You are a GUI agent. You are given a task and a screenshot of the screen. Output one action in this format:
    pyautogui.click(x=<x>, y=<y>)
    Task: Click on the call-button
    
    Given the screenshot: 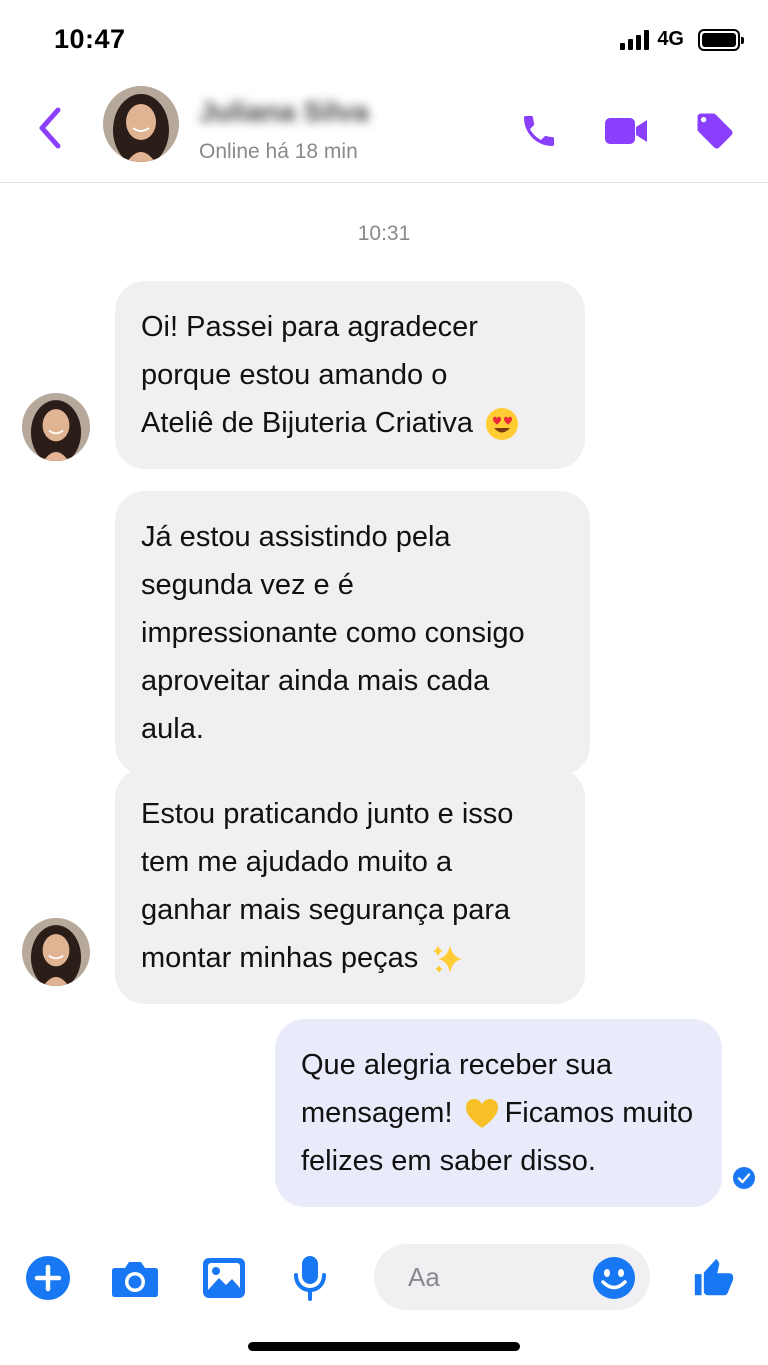 What is the action you would take?
    pyautogui.click(x=539, y=131)
    